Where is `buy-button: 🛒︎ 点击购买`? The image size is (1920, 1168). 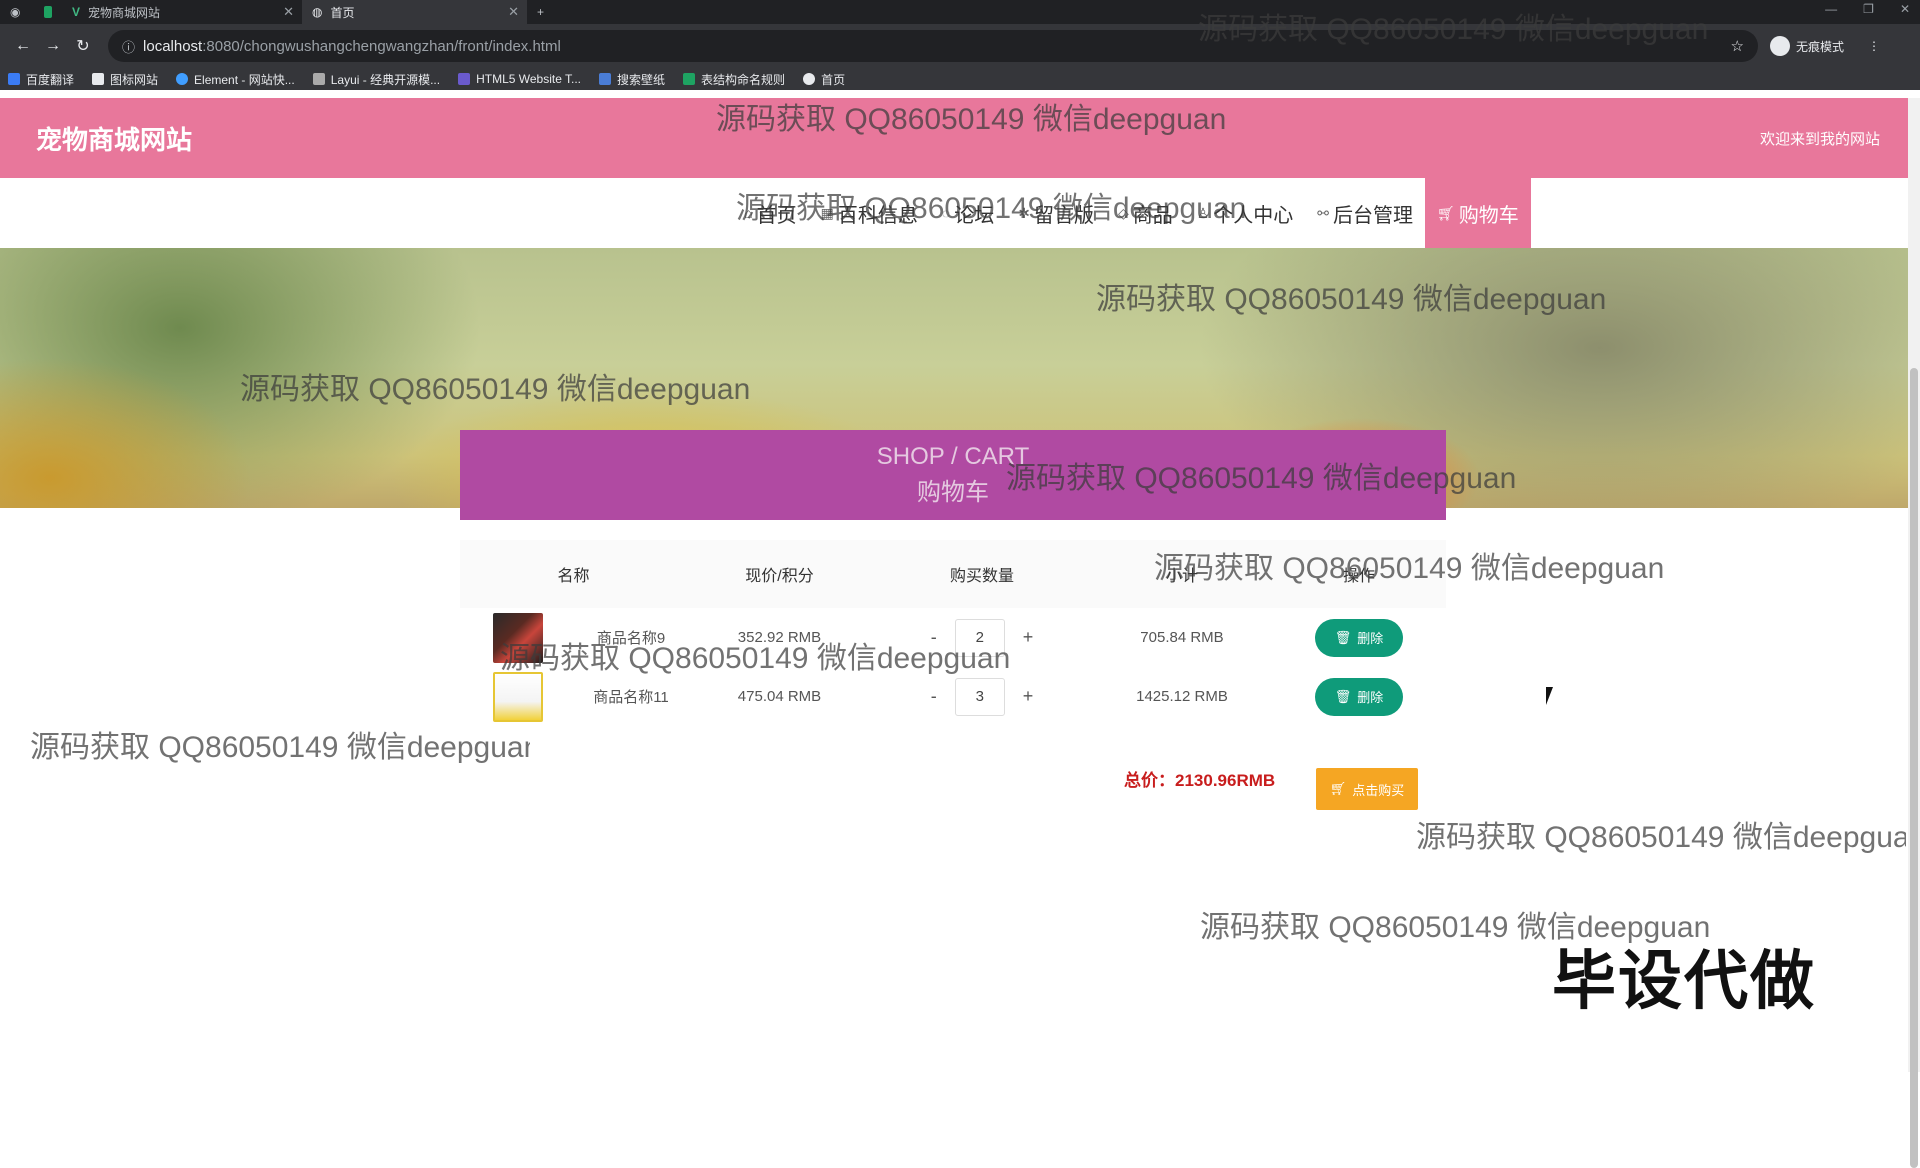 buy-button: 🛒︎ 点击购买 is located at coordinates (1367, 789).